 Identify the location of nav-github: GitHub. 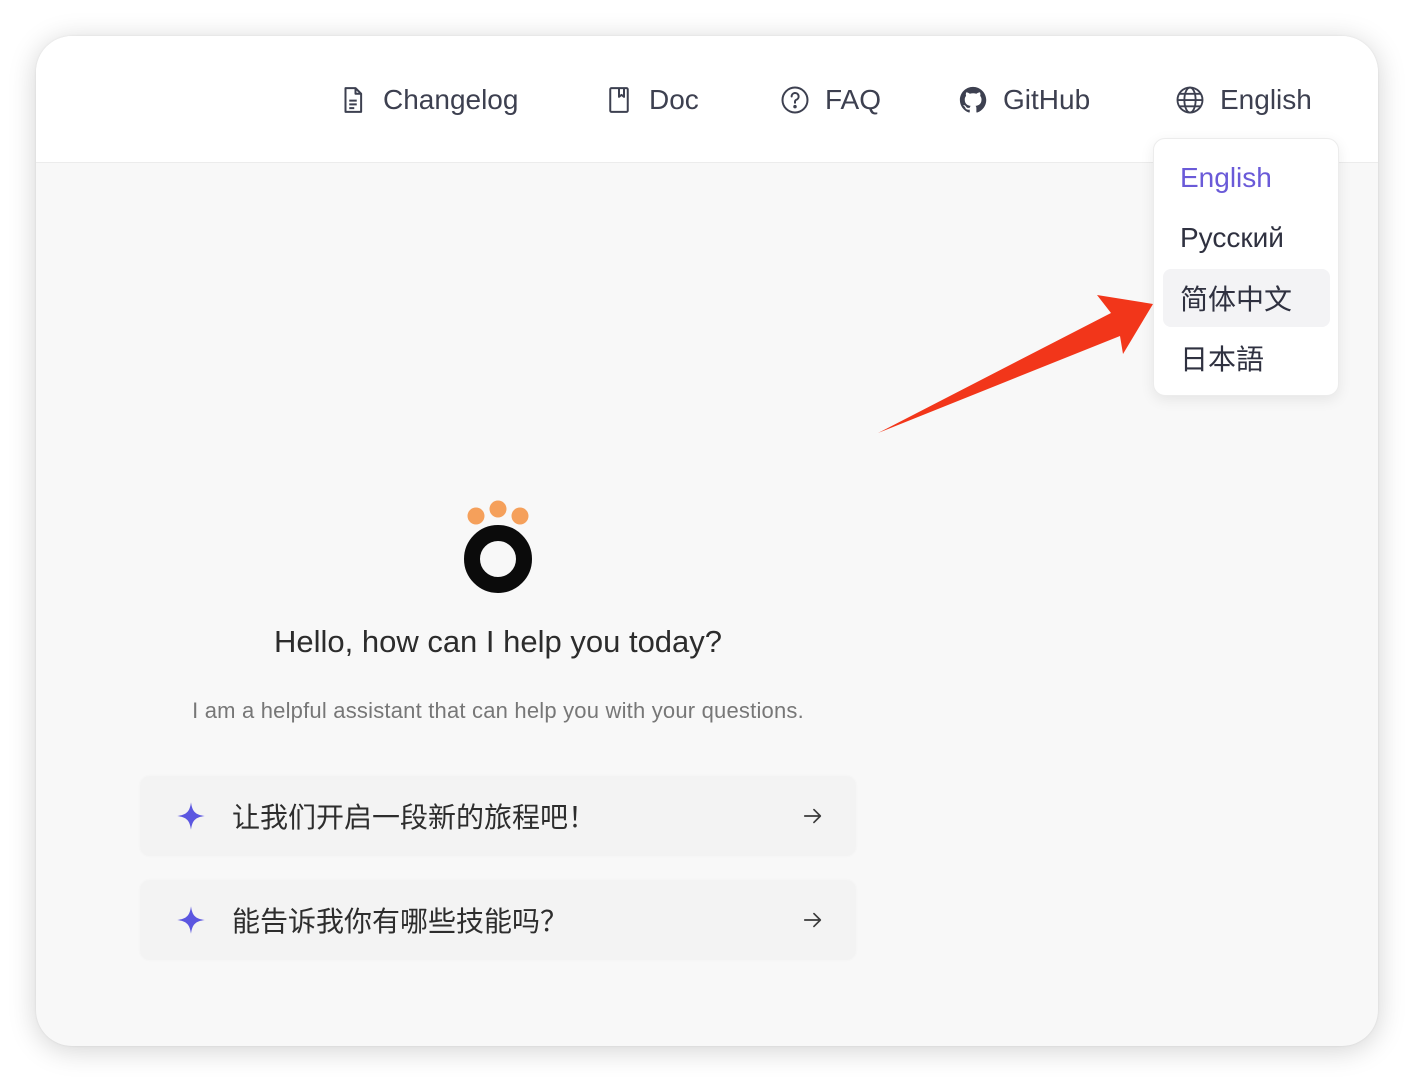
(1024, 100).